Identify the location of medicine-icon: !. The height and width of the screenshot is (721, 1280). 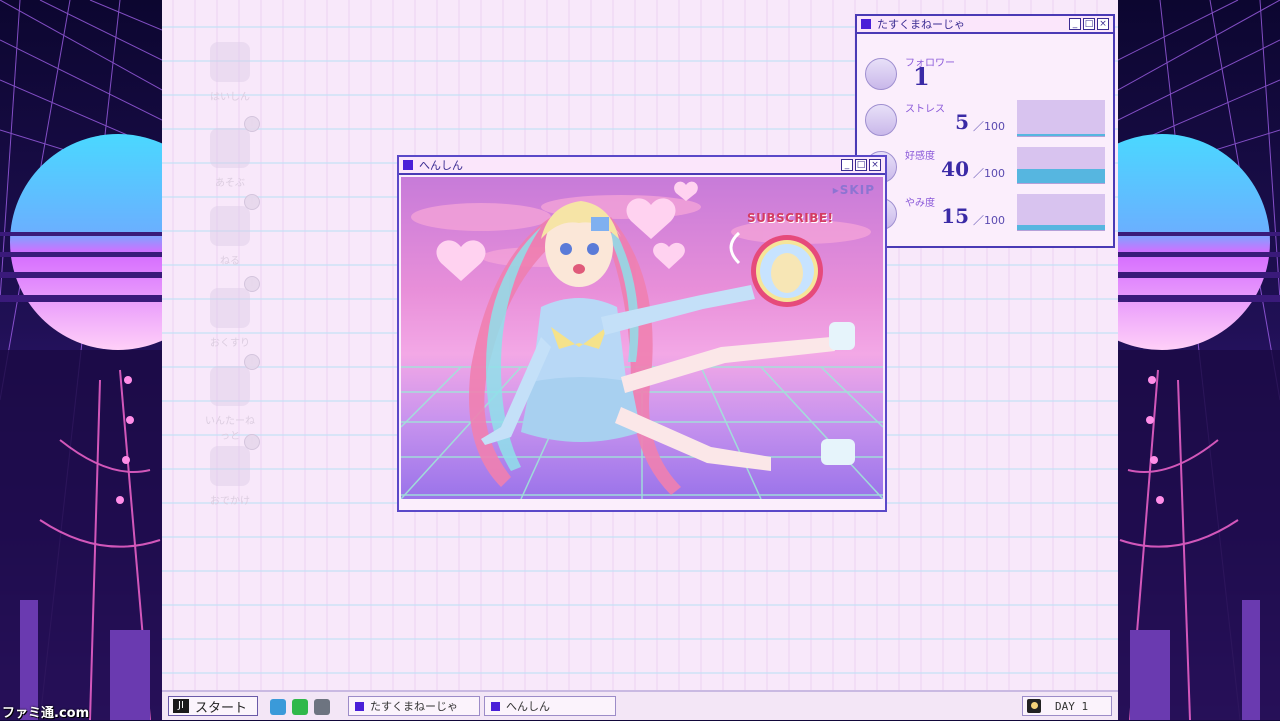
(235, 302).